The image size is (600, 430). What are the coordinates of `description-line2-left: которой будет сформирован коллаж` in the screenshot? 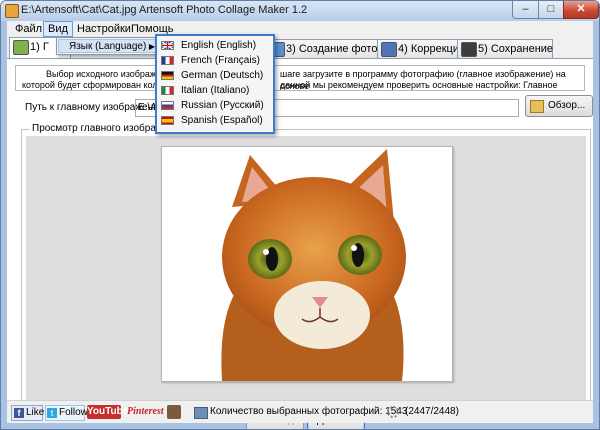 It's located at (98, 85).